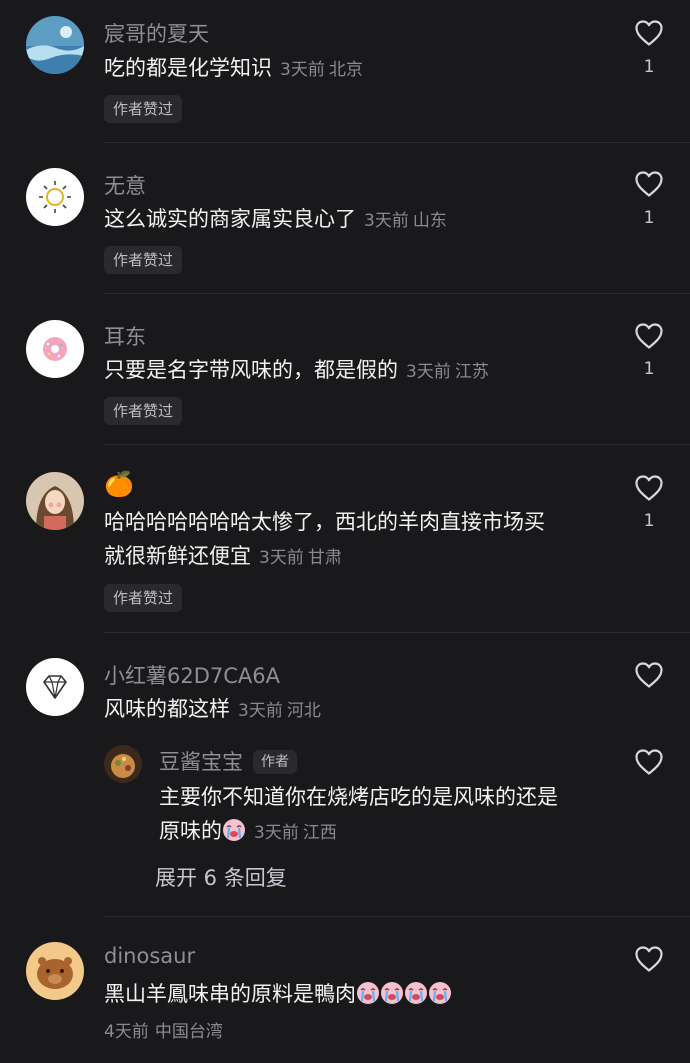  I want to click on timestamp: 4天前, so click(126, 1032).